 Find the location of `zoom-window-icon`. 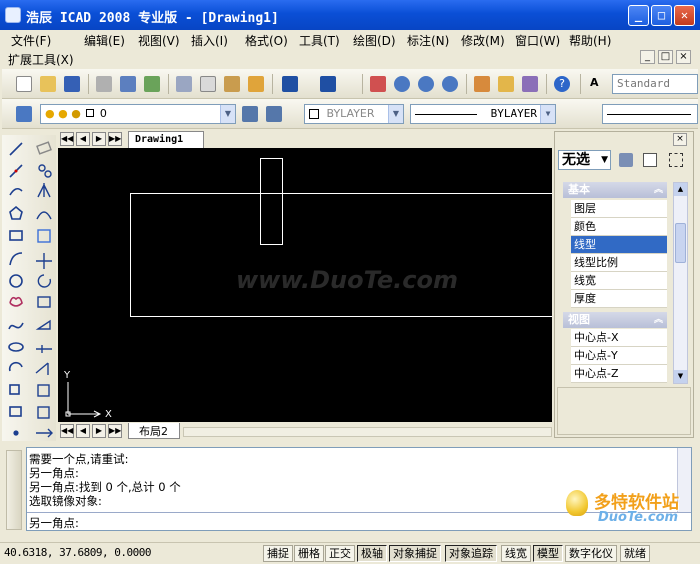

zoom-window-icon is located at coordinates (426, 84).